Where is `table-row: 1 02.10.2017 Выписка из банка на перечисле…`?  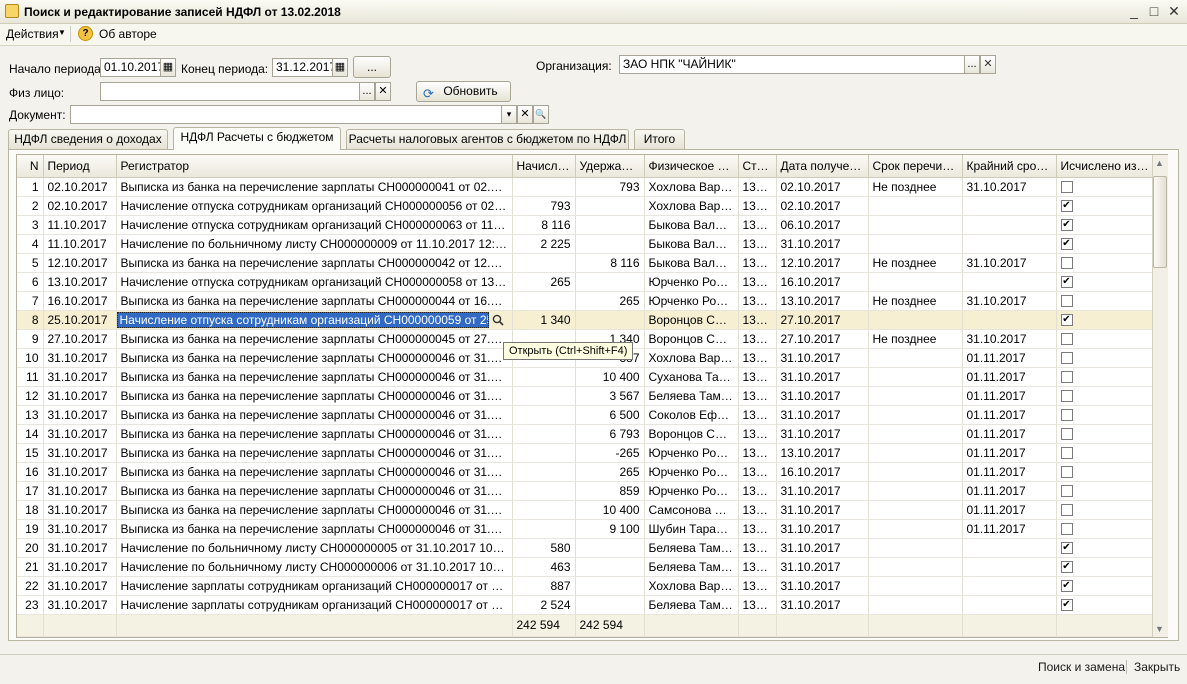
table-row: 1 02.10.2017 Выписка из банка на перечисле… is located at coordinates (585, 187).